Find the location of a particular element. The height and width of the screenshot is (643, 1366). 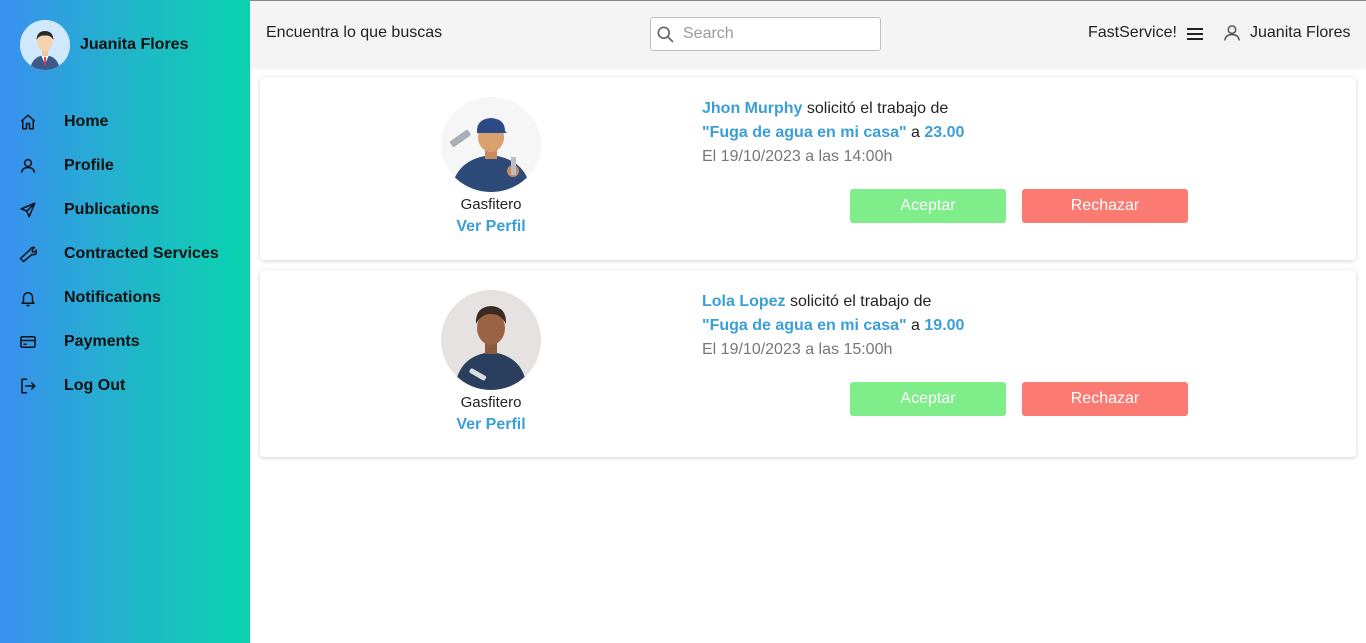

sidebar-item-publications: Publications is located at coordinates (125, 210).